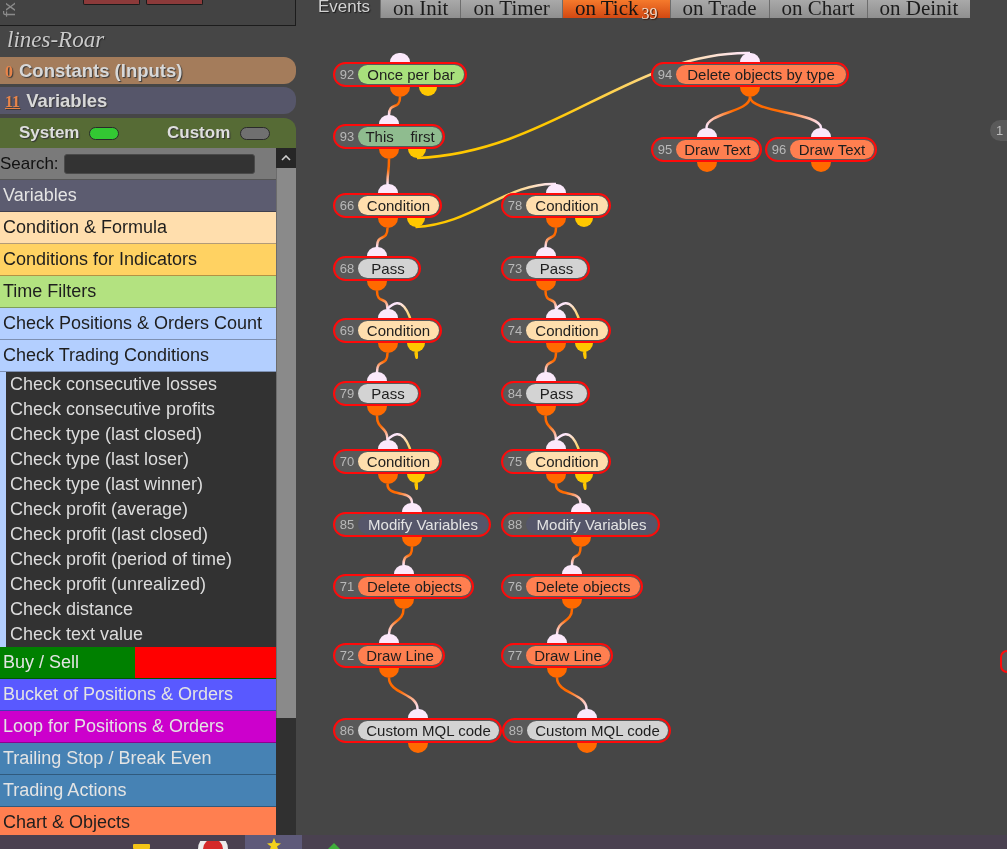 The height and width of the screenshot is (849, 1007). Describe the element at coordinates (141, 559) in the screenshot. I see `subcategory-item: Check profit (period of time)` at that location.